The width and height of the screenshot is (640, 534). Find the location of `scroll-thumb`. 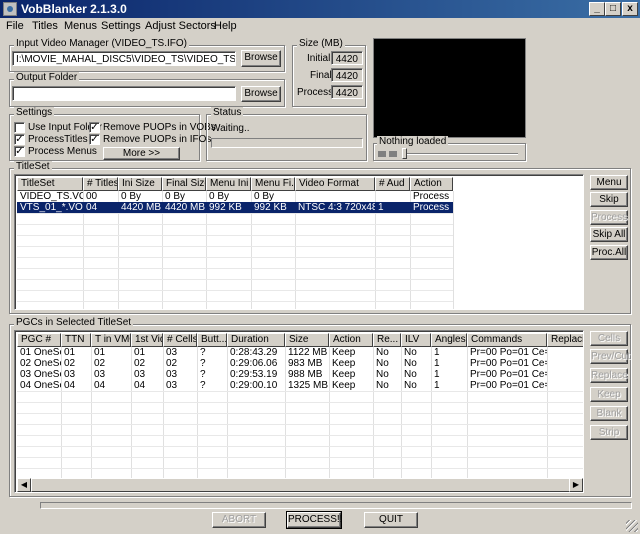

scroll-thumb is located at coordinates (301, 485).